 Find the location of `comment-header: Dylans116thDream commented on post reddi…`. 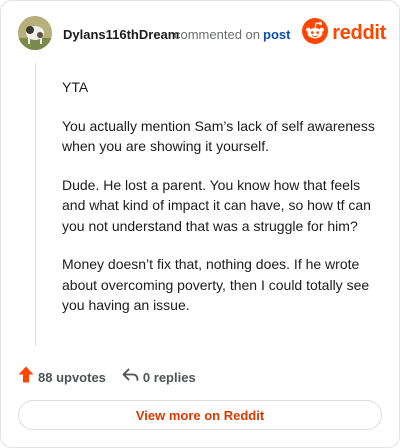

comment-header: Dylans116thDream commented on post reddi… is located at coordinates (202, 34).